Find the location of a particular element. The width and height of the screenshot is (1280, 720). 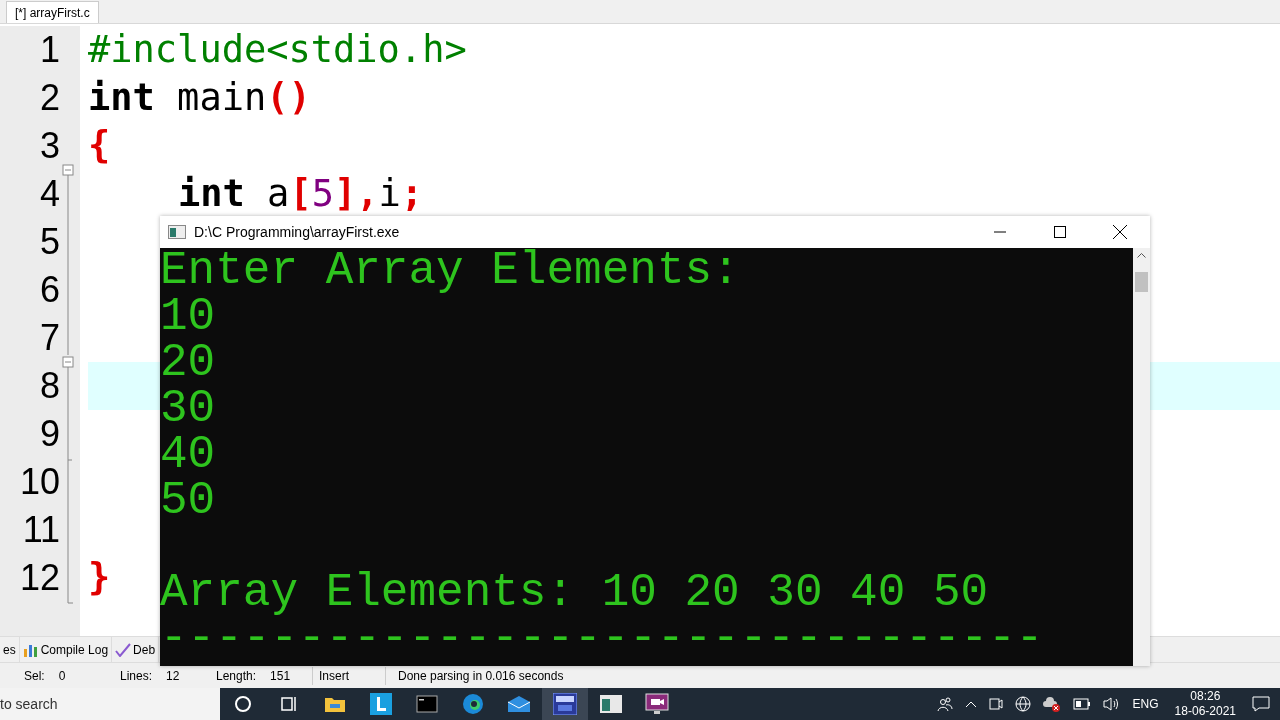

chevron-up-icon is located at coordinates (970, 704).